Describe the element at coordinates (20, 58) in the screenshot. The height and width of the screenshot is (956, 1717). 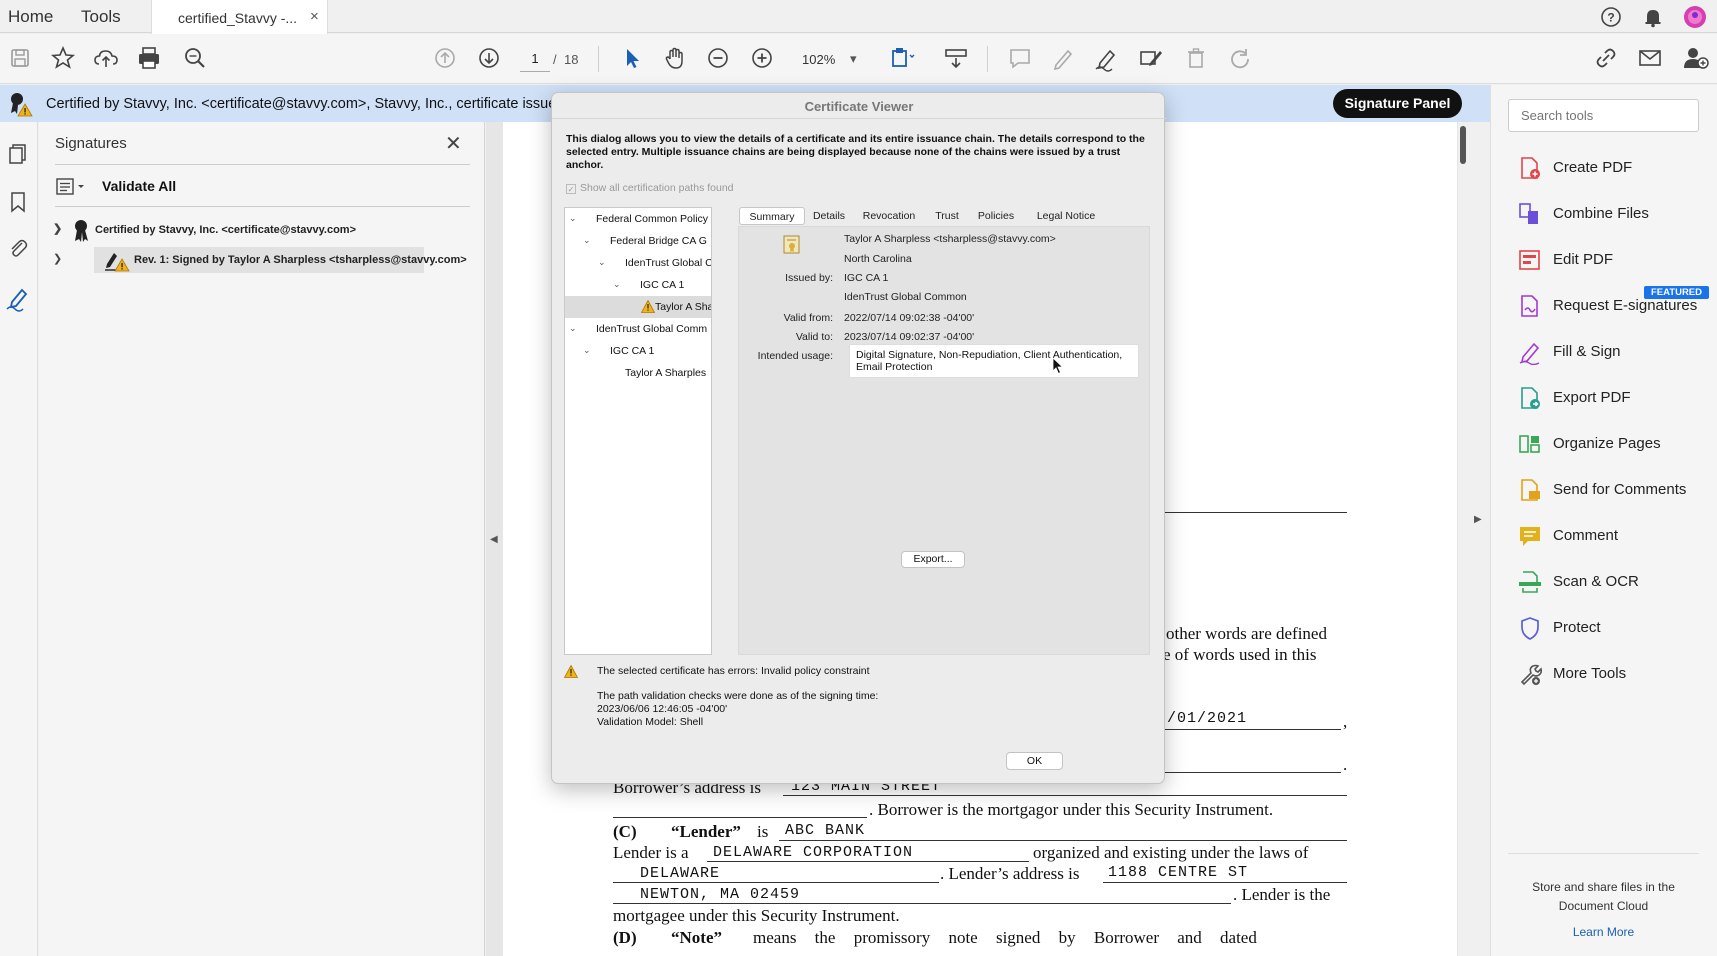
I see `save-icon` at that location.